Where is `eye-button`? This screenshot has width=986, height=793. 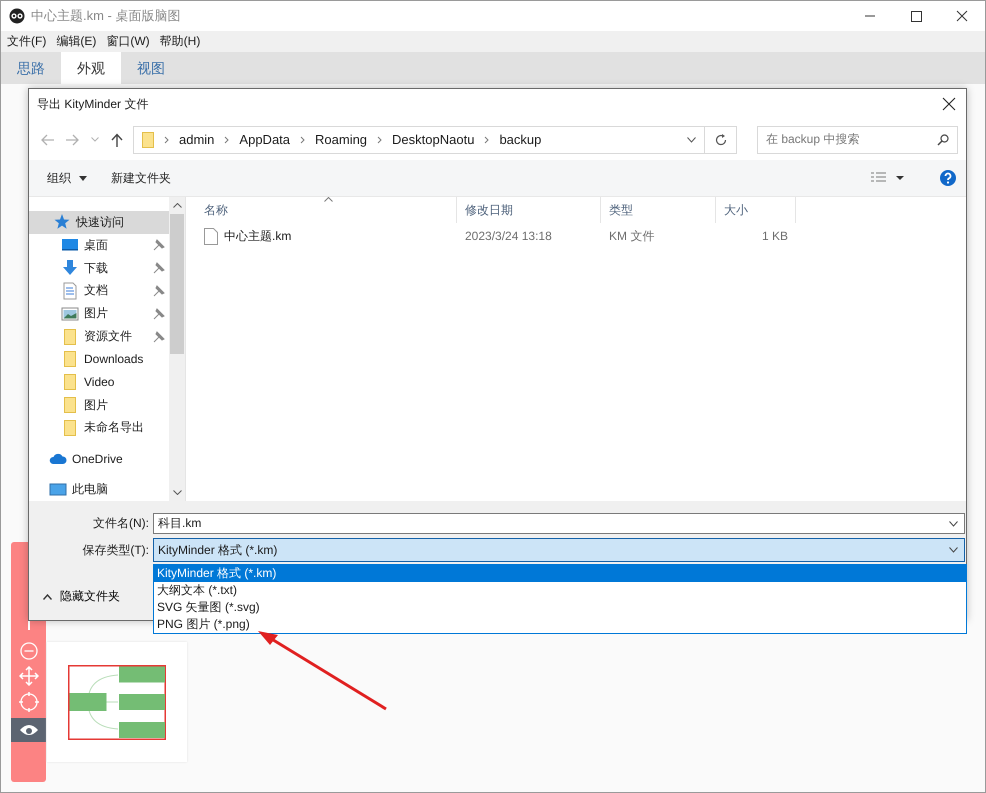 eye-button is located at coordinates (28, 730).